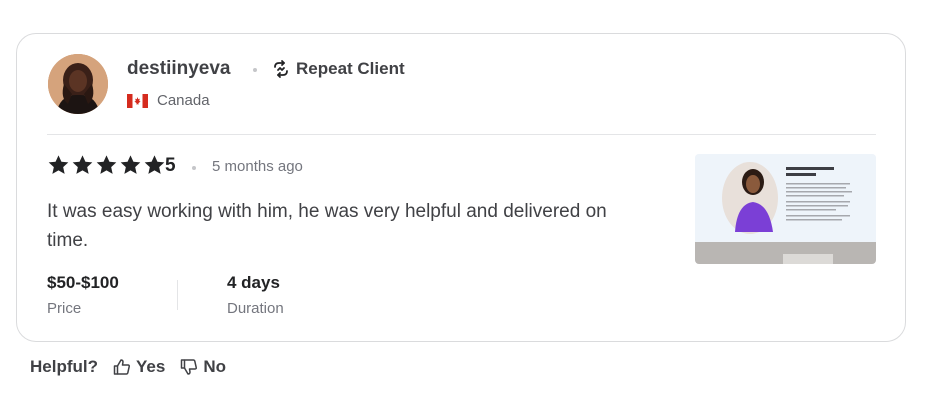 Image resolution: width=938 pixels, height=412 pixels. I want to click on canada-flag-icon, so click(137, 100).